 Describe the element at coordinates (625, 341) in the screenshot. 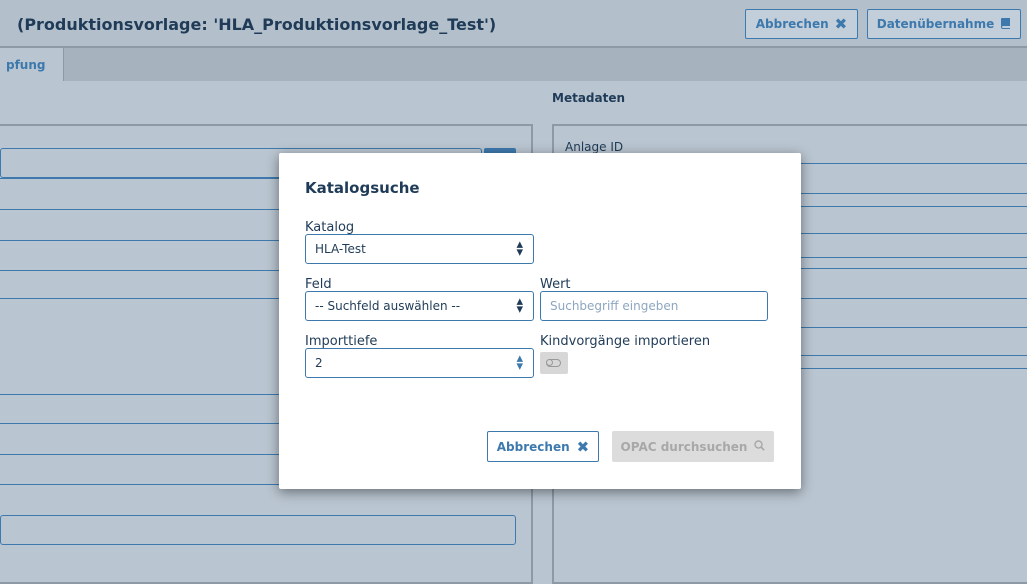

I see `child-import-label: Kindvorgänge importieren` at that location.